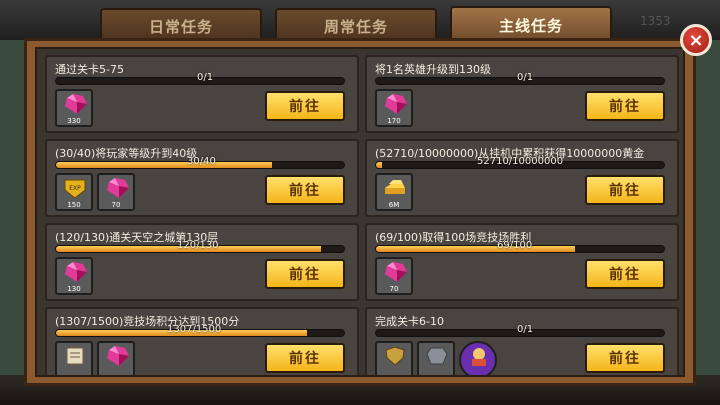 This screenshot has height=405, width=720. Describe the element at coordinates (520, 161) in the screenshot. I see `progress-text: 52710/10000000` at that location.